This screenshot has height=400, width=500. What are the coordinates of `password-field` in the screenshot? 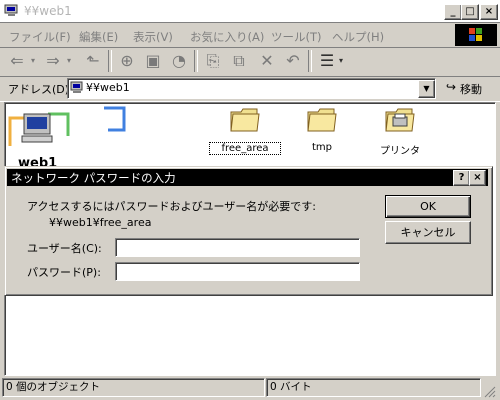 It's located at (237, 271).